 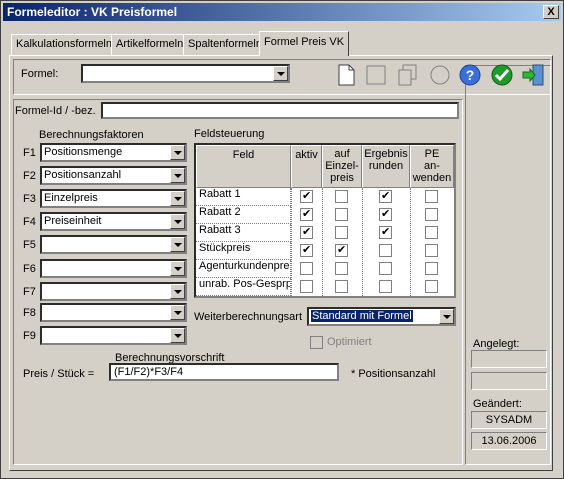 I want to click on circle-icon, so click(x=440, y=75).